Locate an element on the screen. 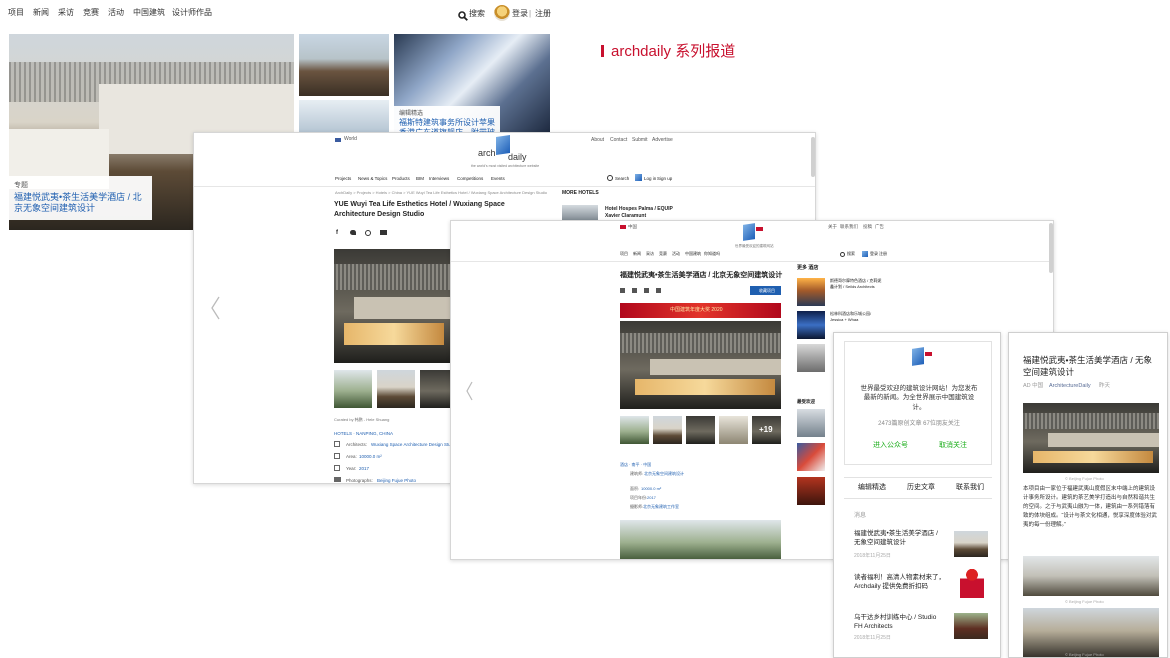 This screenshot has height=658, width=1170. pinterest-icon is located at coordinates (368, 233).